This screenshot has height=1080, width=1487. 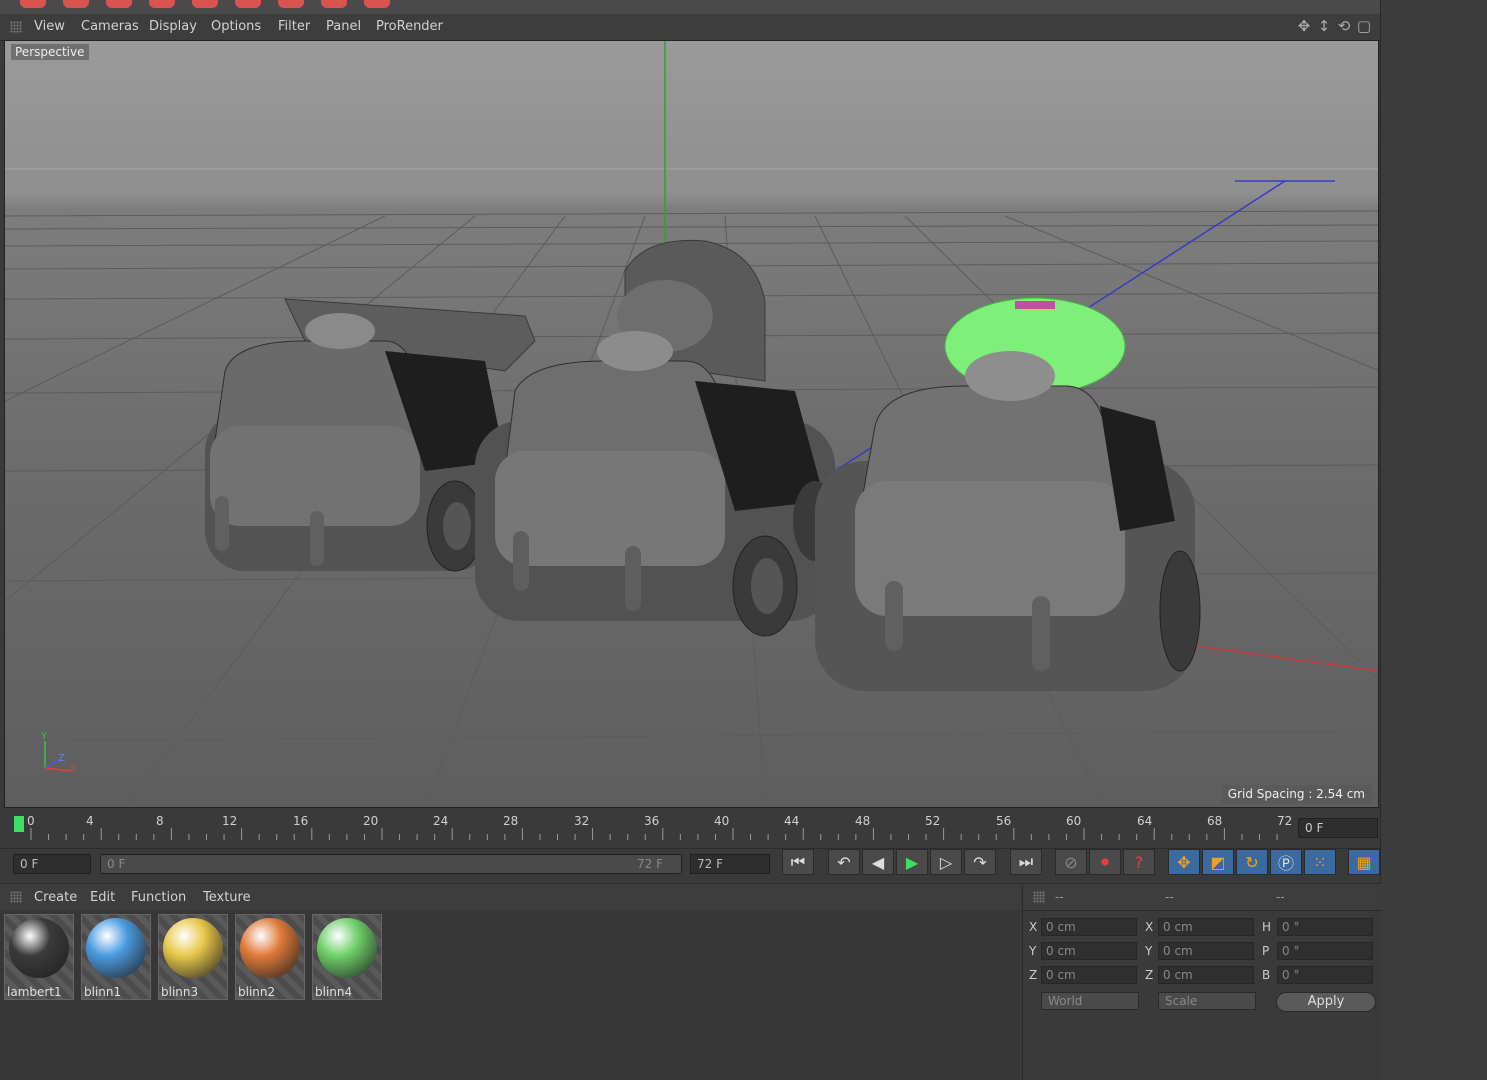 What do you see at coordinates (1364, 26) in the screenshot?
I see `maximize-view-icon: ▢` at bounding box center [1364, 26].